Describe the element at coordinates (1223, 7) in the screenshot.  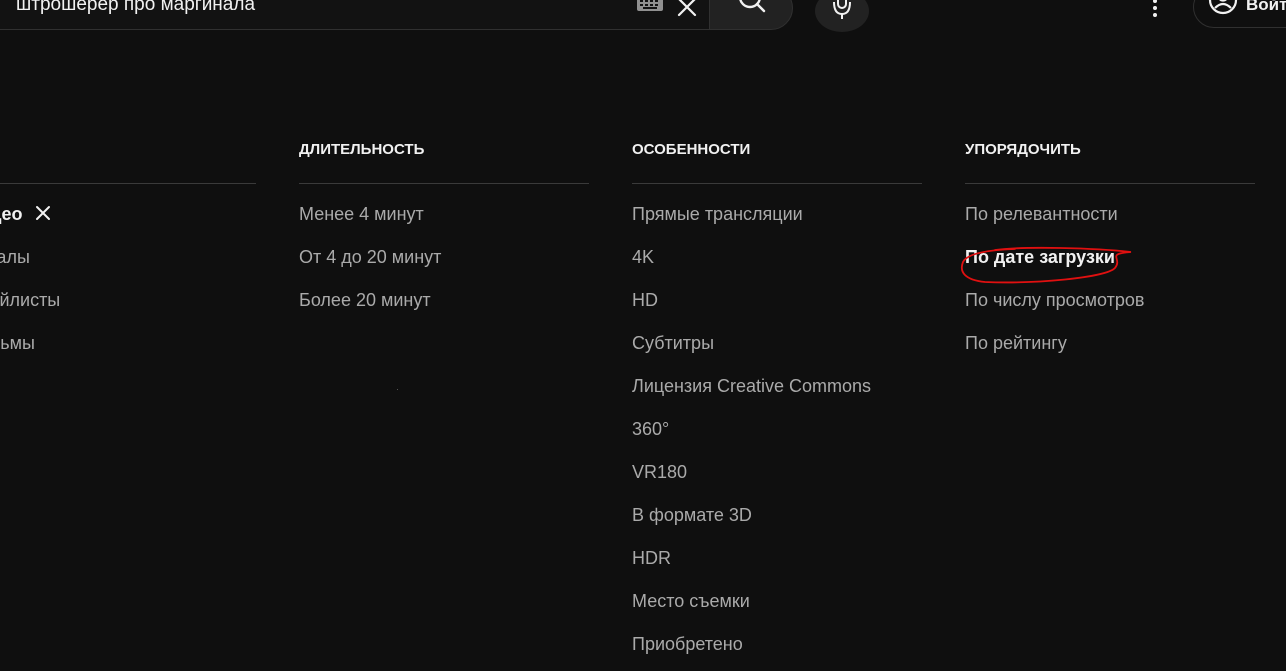
I see `account-circle-icon` at that location.